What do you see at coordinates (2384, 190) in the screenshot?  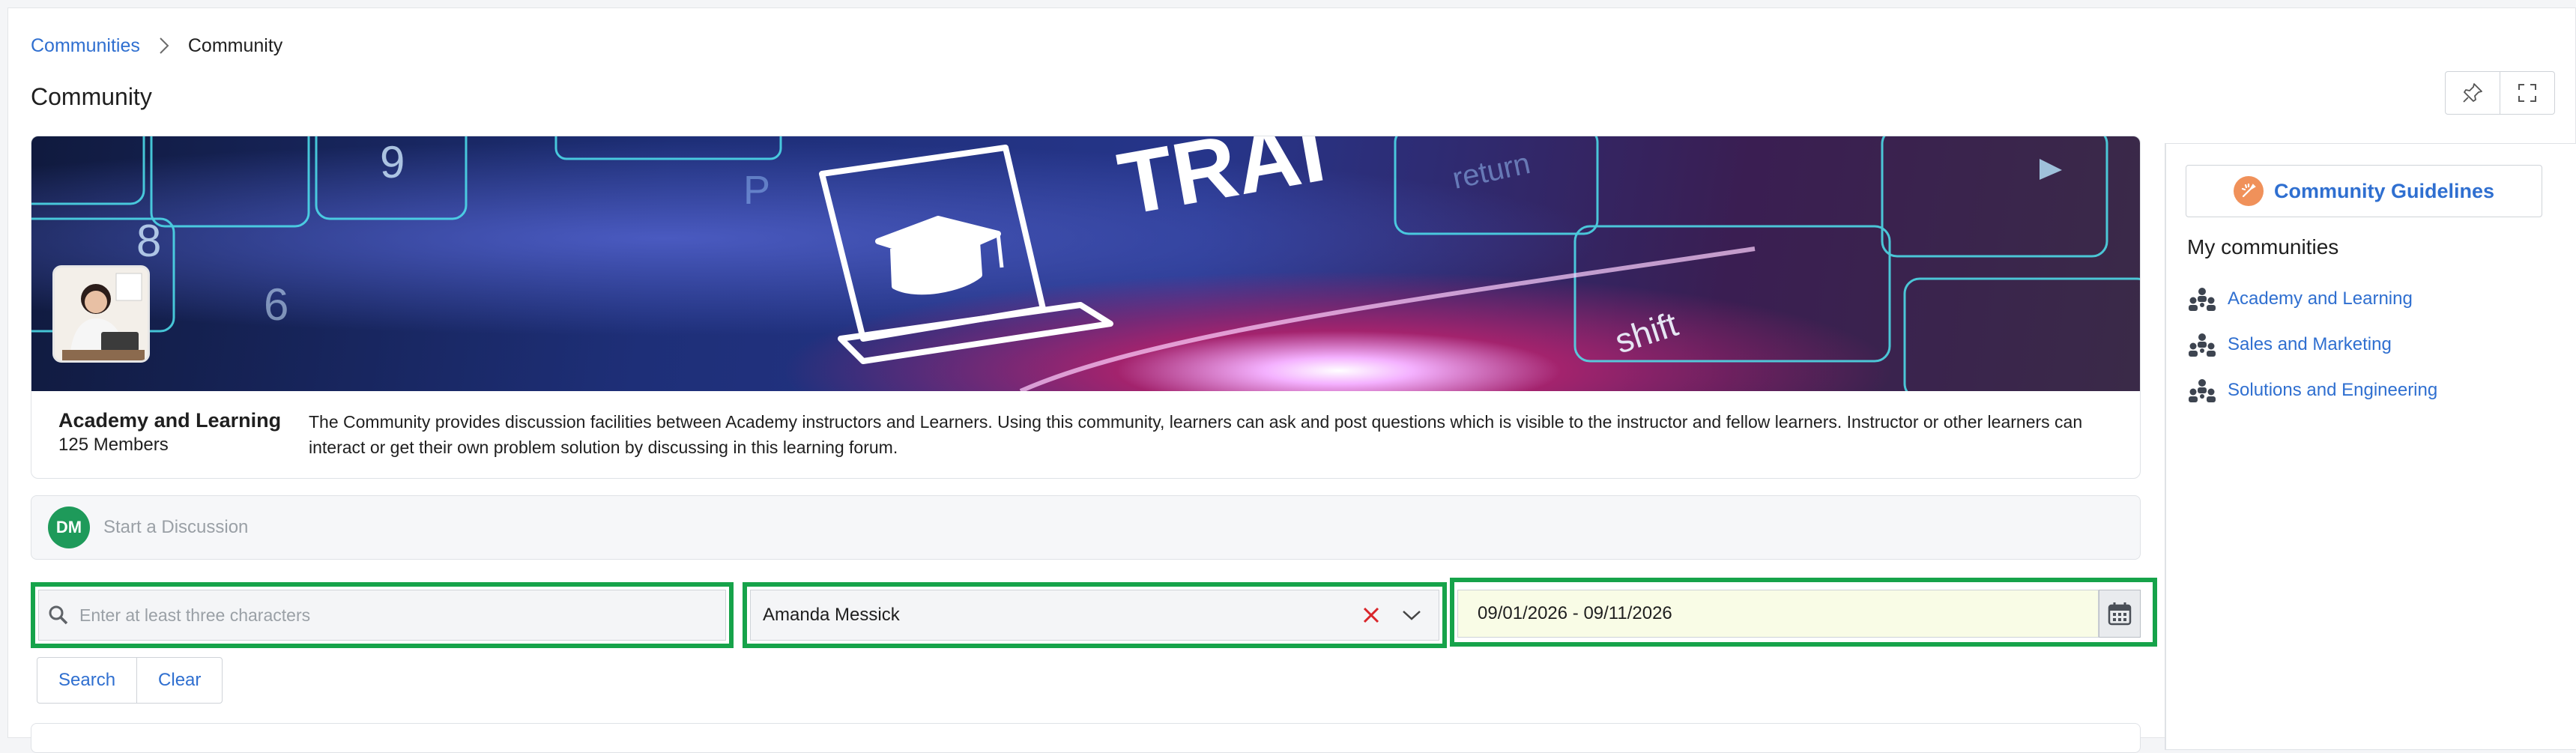 I see `community-guidelines-label: Community Guidelines` at bounding box center [2384, 190].